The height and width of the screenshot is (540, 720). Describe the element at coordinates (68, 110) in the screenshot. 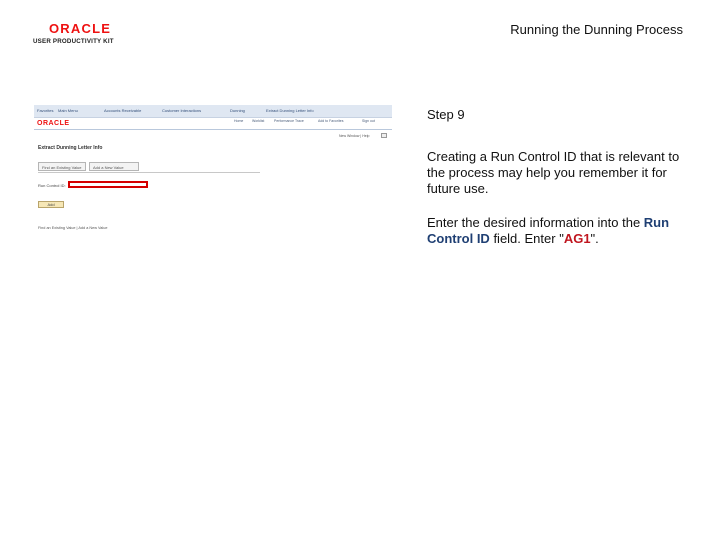

I see `nav-item: Main Menu` at that location.